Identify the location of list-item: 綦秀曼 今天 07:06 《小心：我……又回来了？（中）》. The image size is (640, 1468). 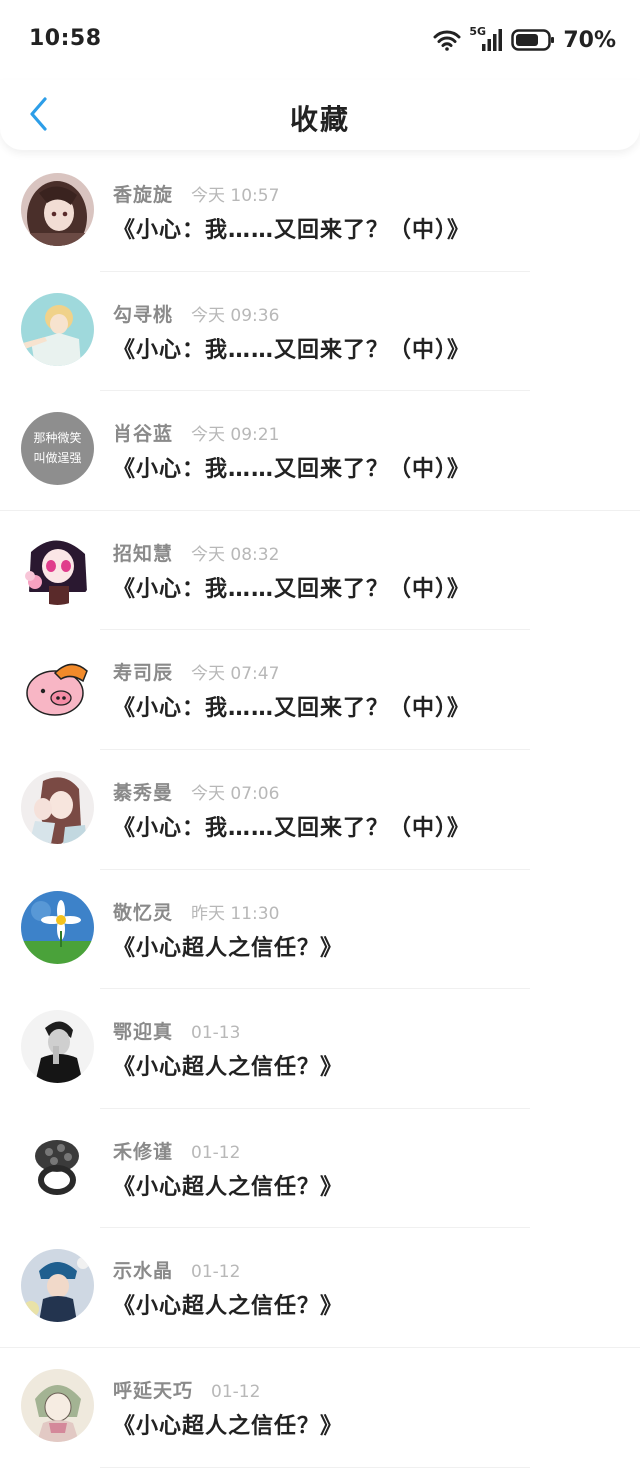
(320, 810).